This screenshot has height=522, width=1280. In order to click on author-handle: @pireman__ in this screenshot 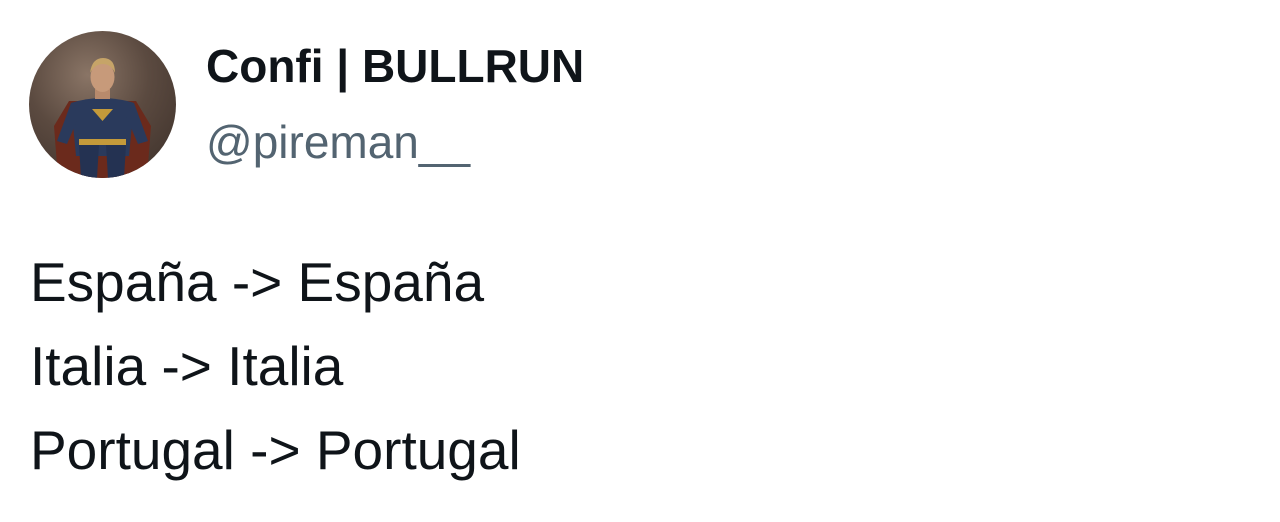, I will do `click(338, 142)`.